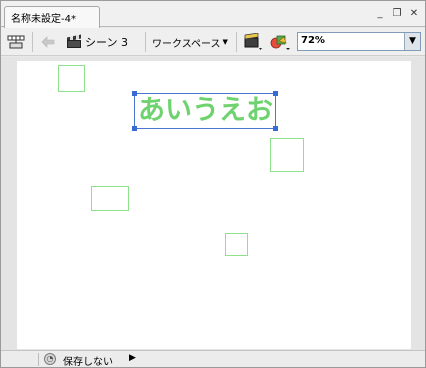 This screenshot has width=426, height=368. What do you see at coordinates (50, 359) in the screenshot?
I see `save-status-icon: ◔` at bounding box center [50, 359].